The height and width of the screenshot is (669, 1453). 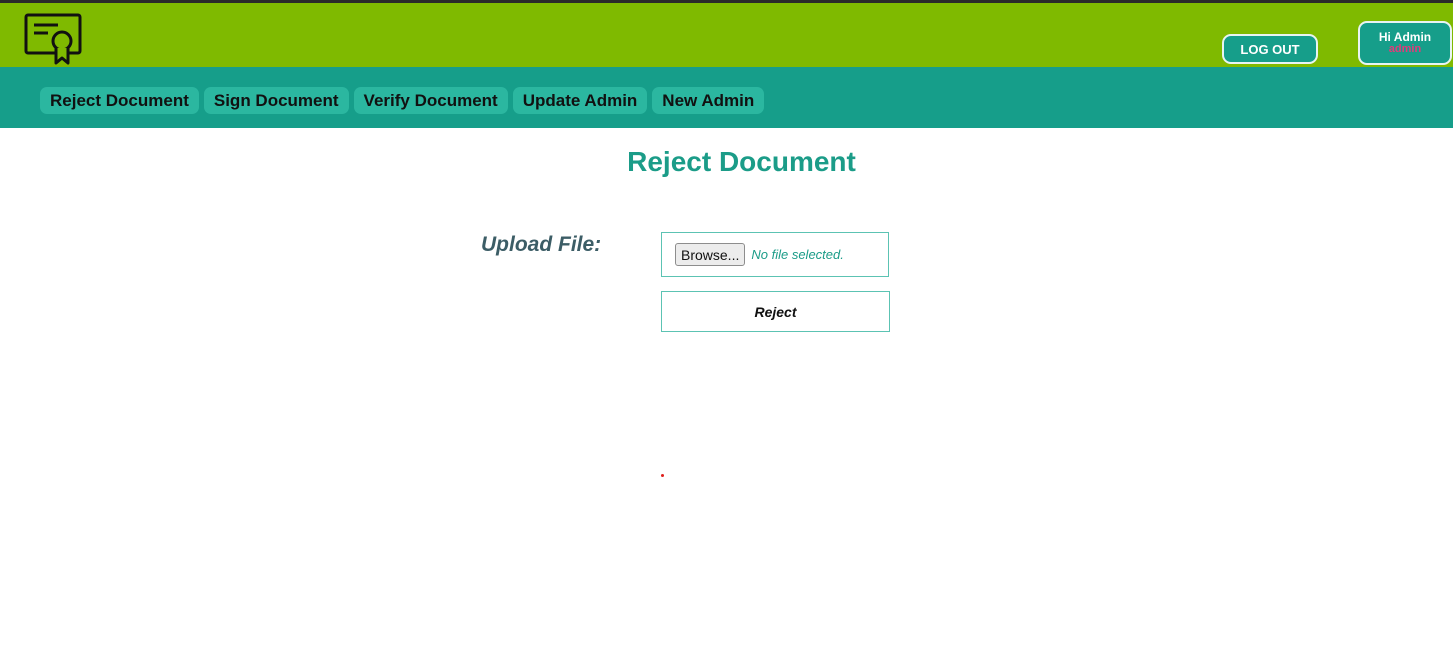 I want to click on top-header: LOG OUT Hi Admin admin, so click(x=726, y=33).